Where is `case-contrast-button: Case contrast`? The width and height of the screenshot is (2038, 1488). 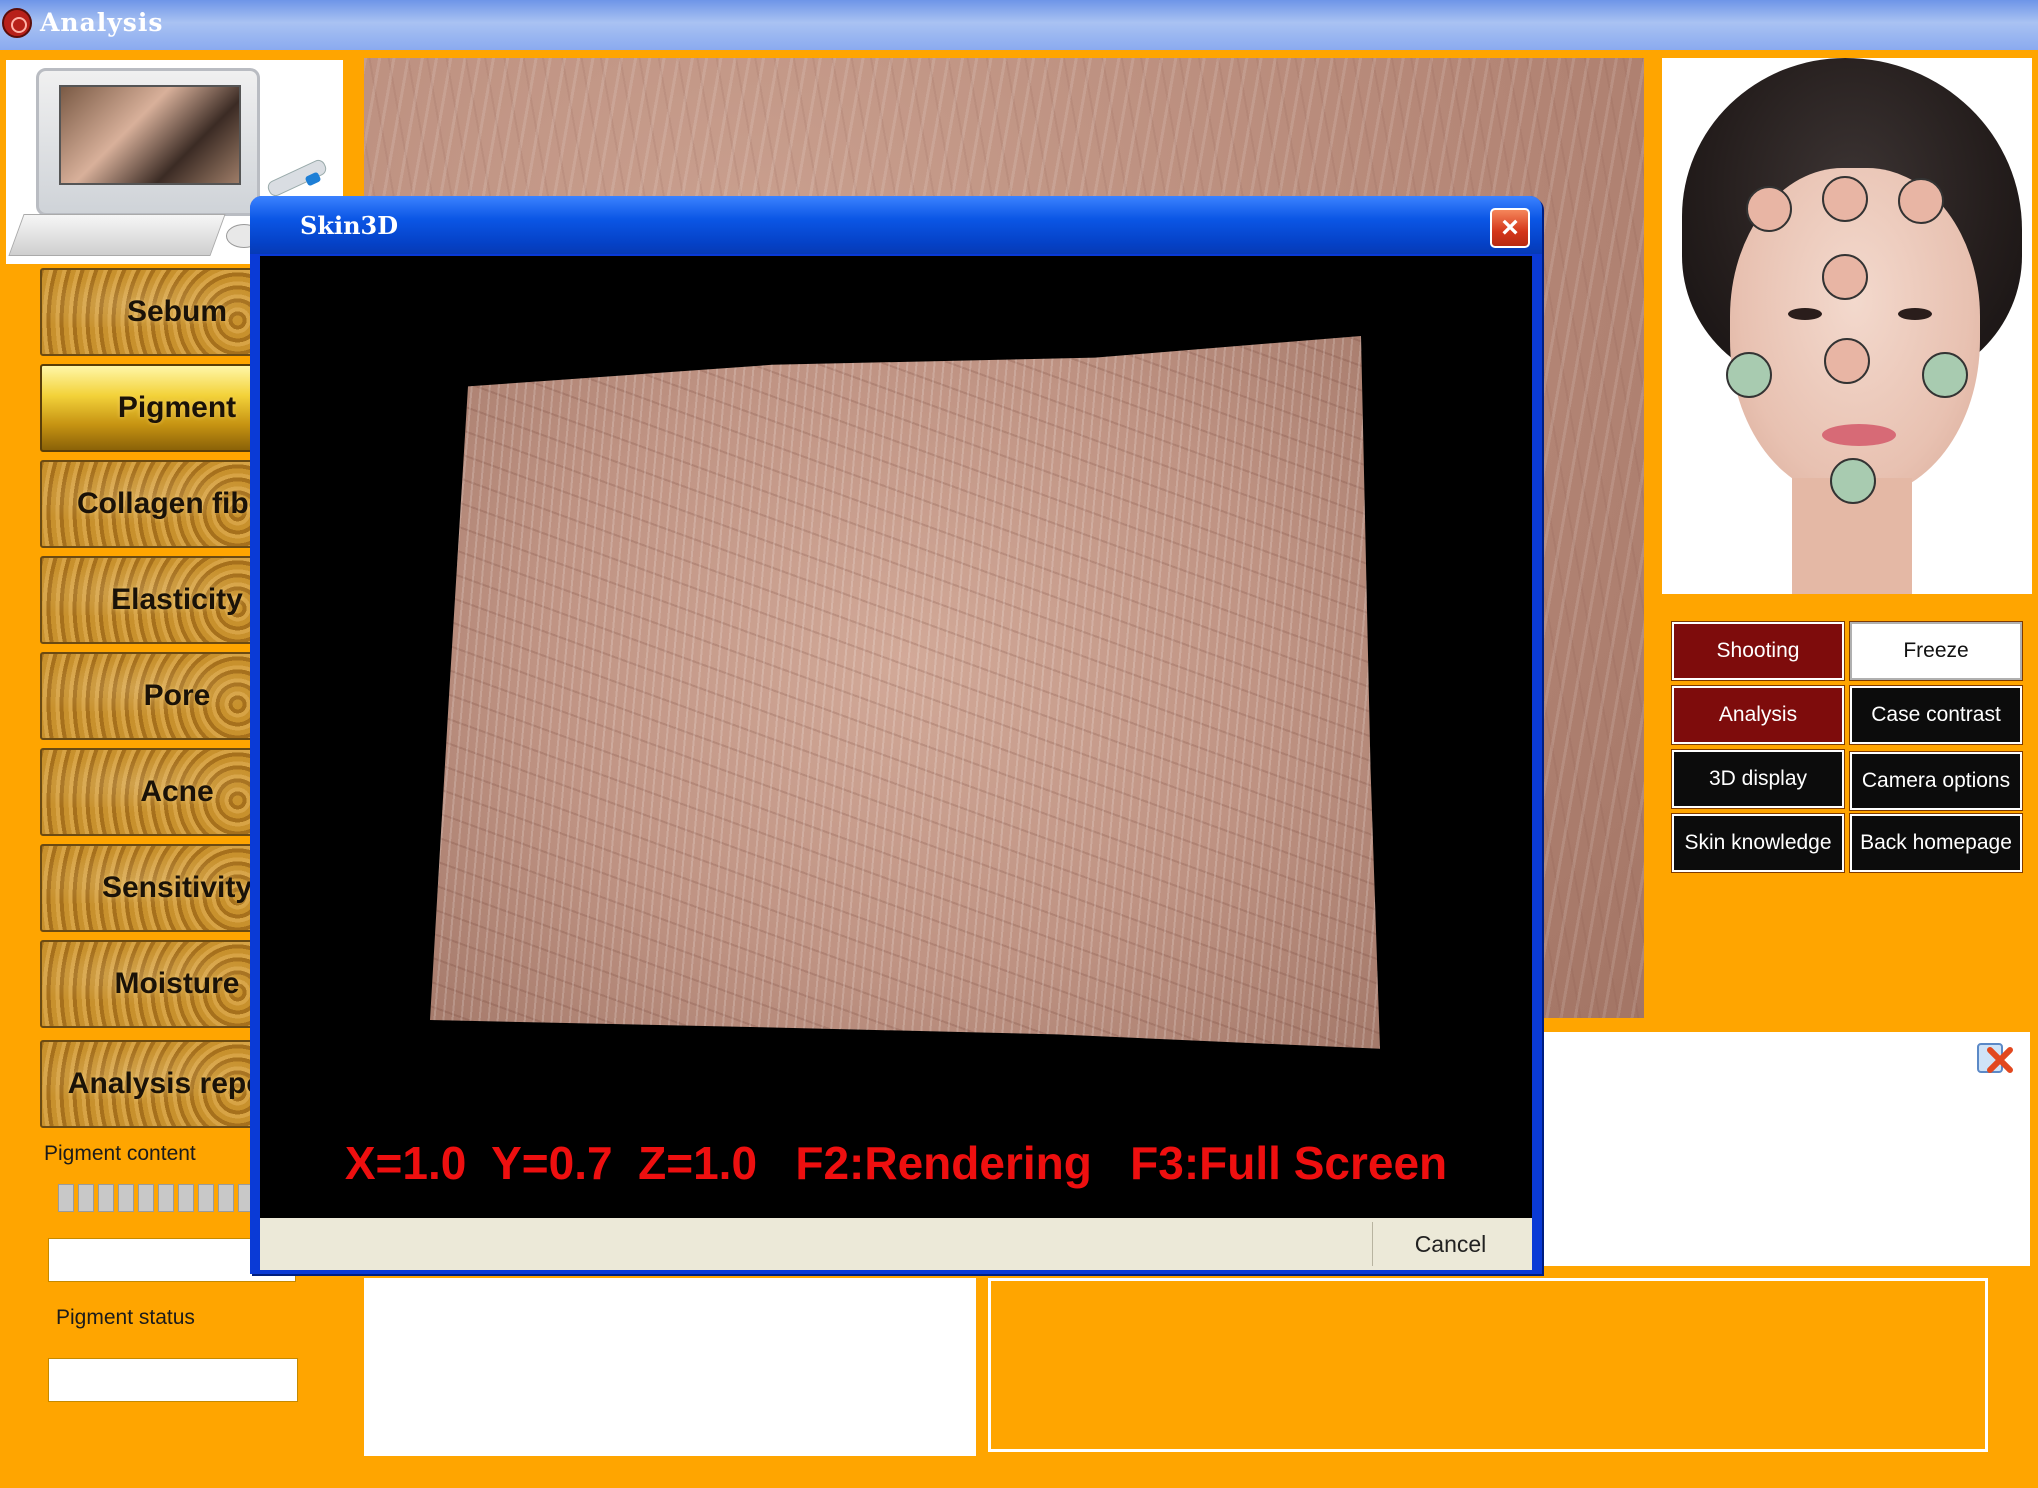 case-contrast-button: Case contrast is located at coordinates (1936, 715).